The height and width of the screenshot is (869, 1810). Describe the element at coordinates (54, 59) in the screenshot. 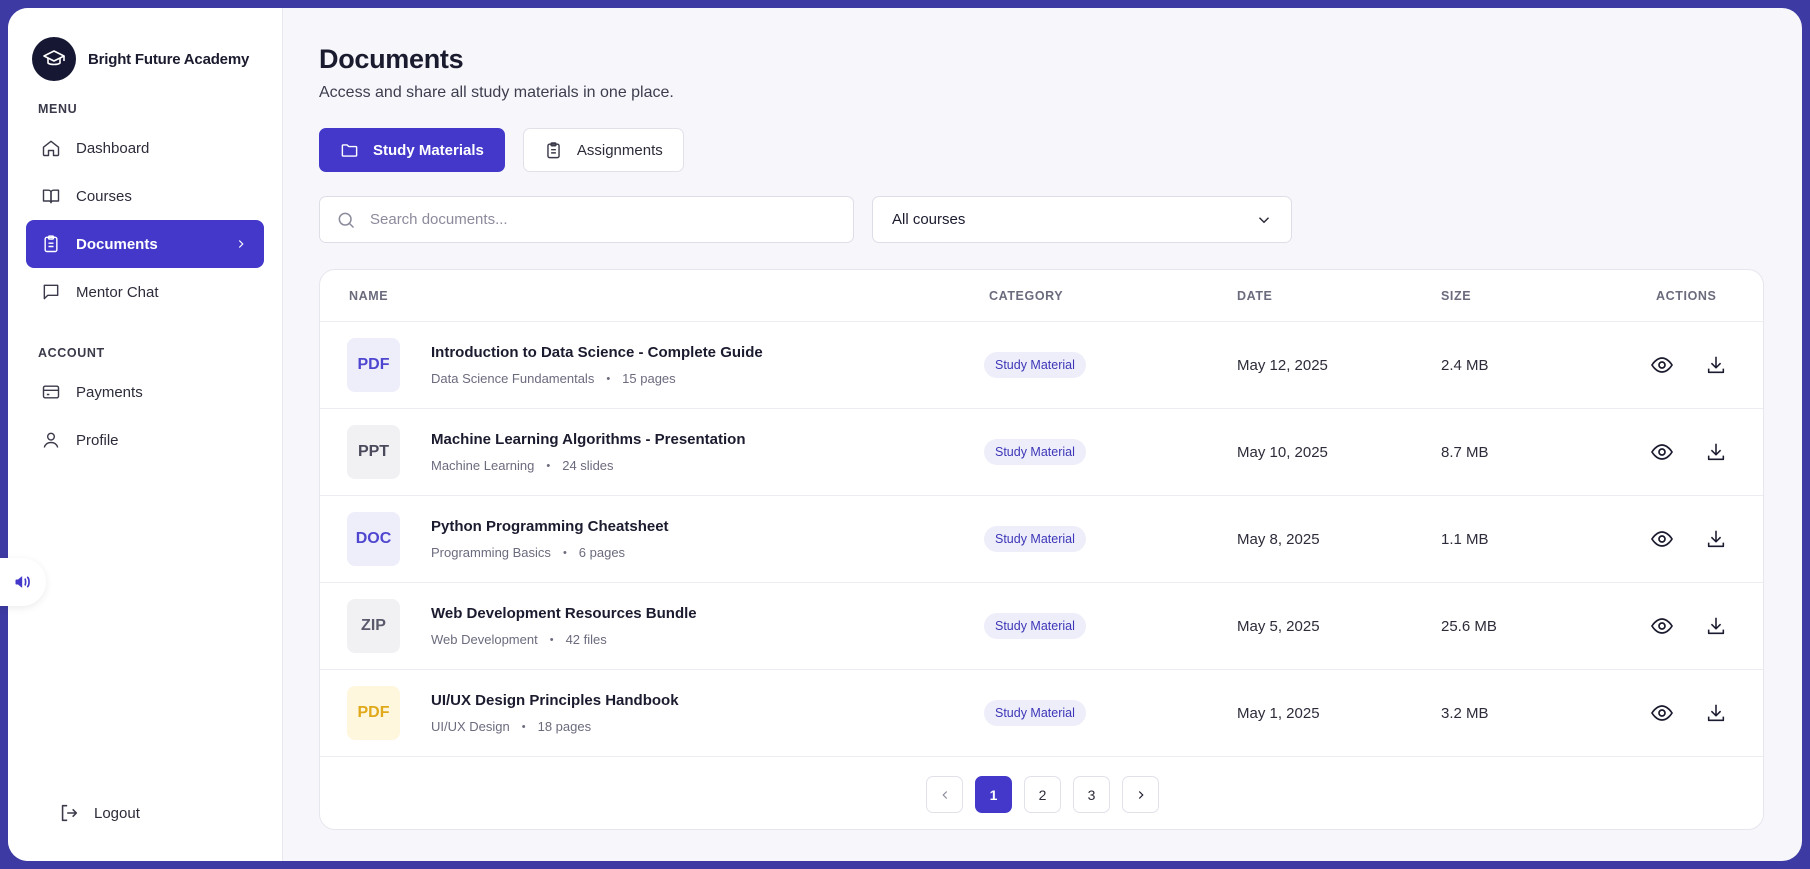

I see `graduation-cap-icon` at that location.